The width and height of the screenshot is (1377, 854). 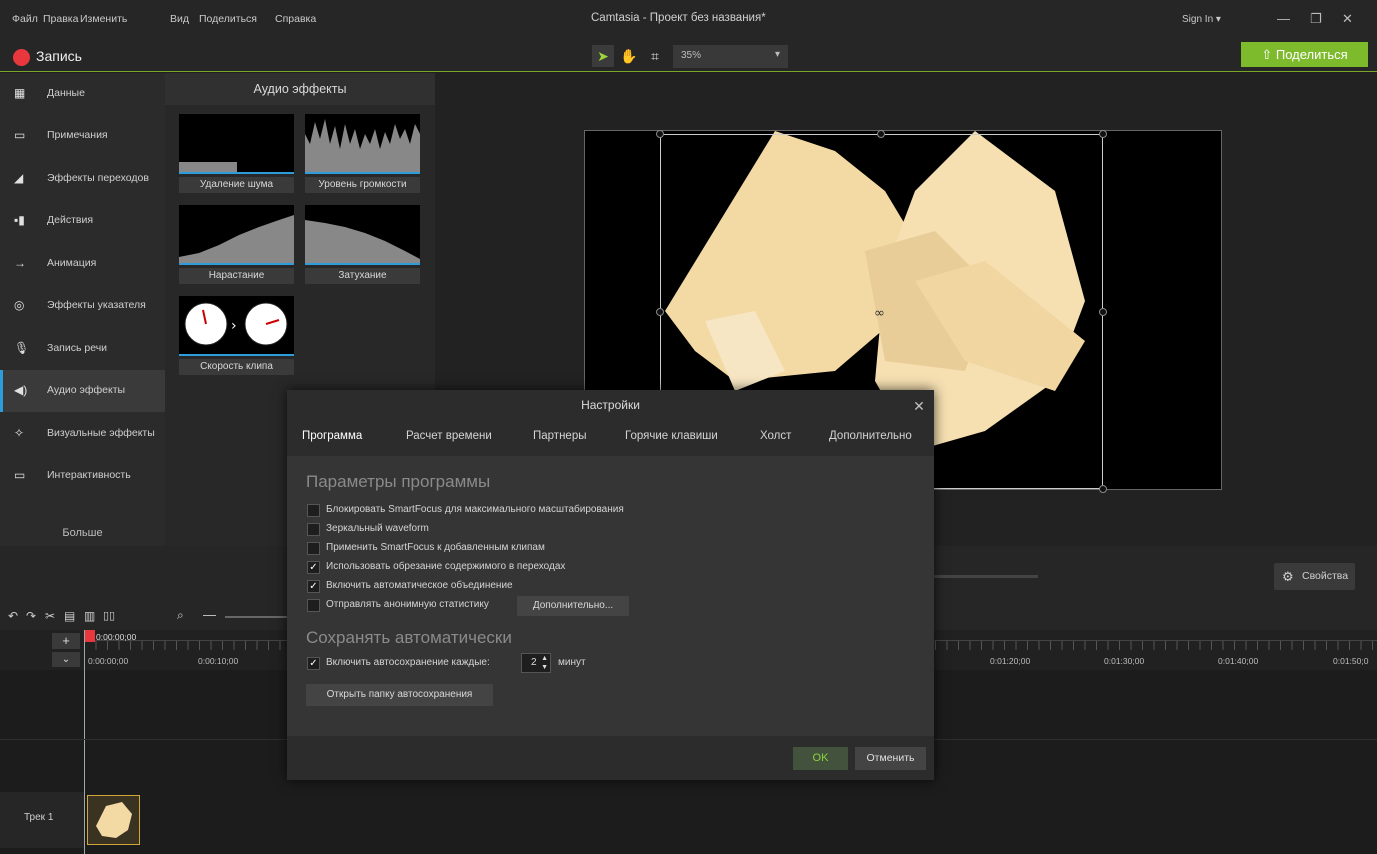 I want to click on playback-scrubber, so click(x=984, y=576).